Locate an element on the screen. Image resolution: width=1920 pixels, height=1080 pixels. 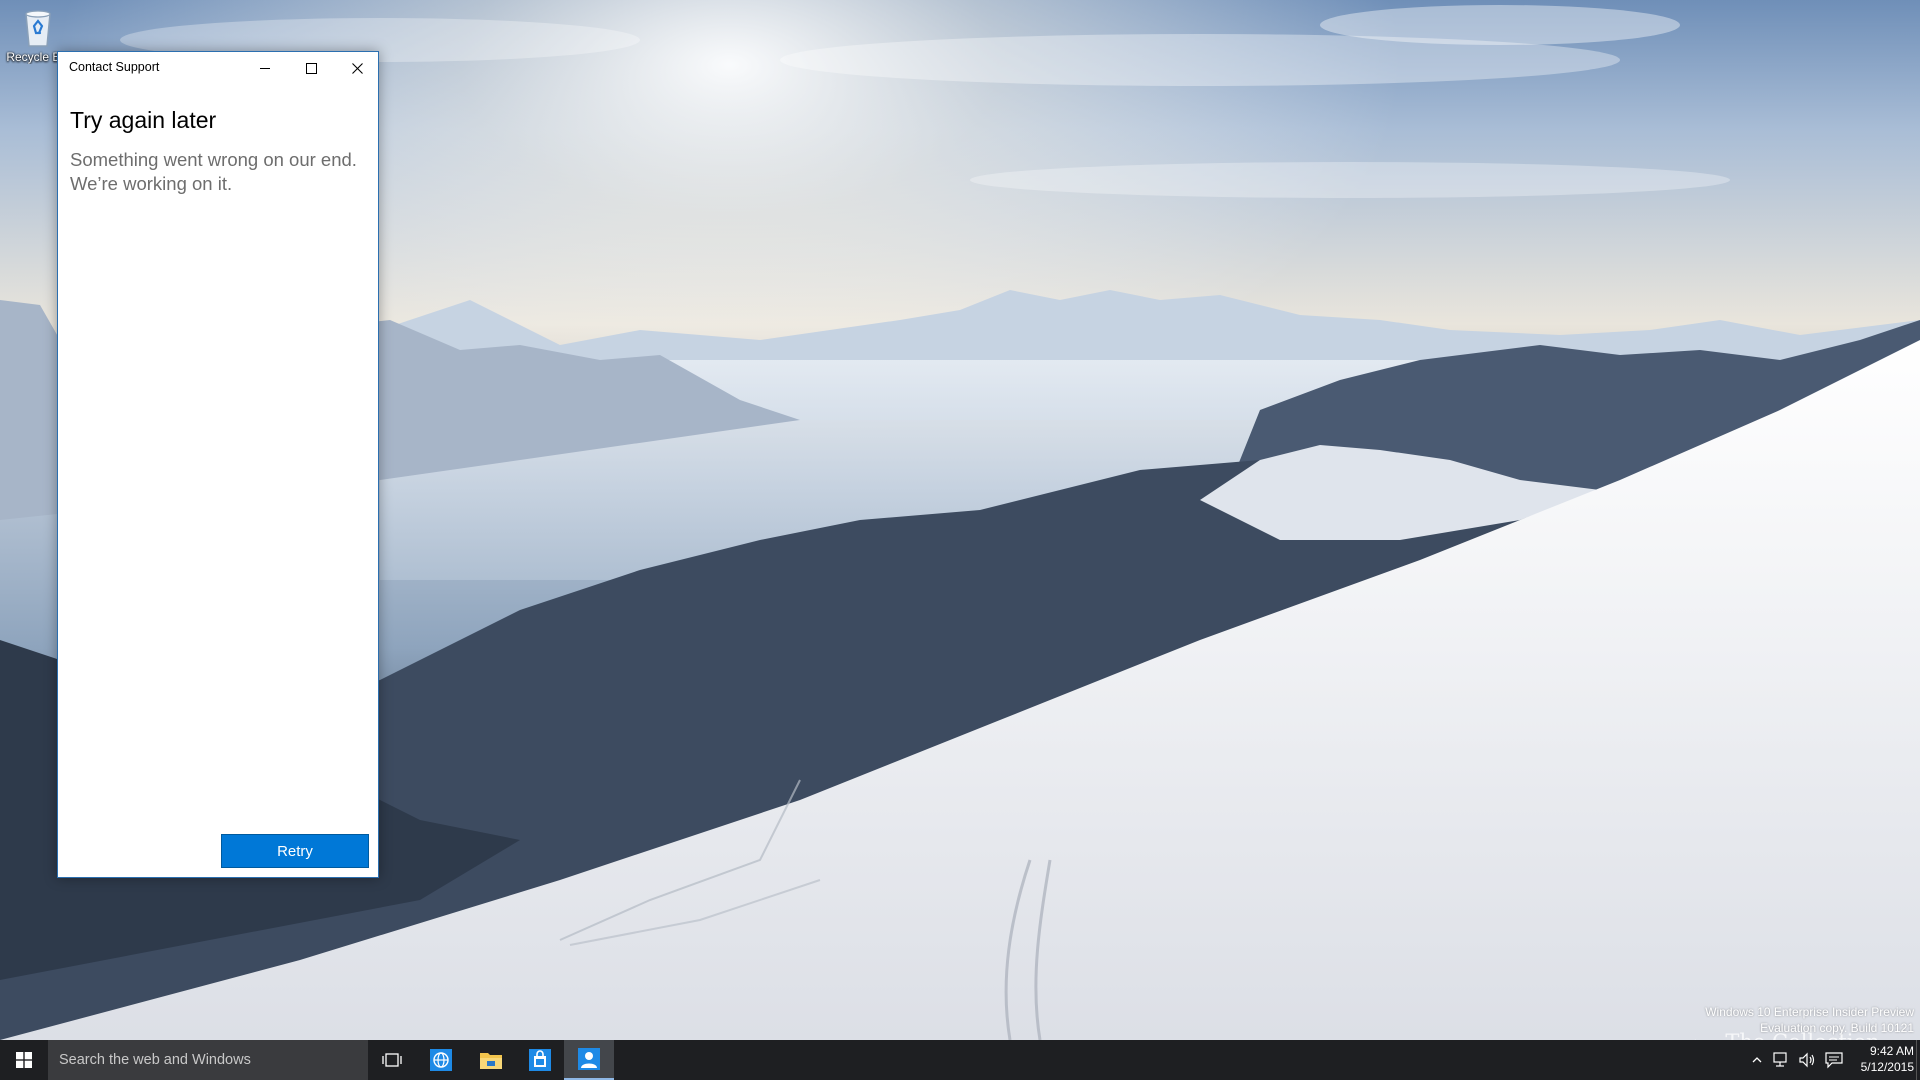
start-button is located at coordinates (24, 1060).